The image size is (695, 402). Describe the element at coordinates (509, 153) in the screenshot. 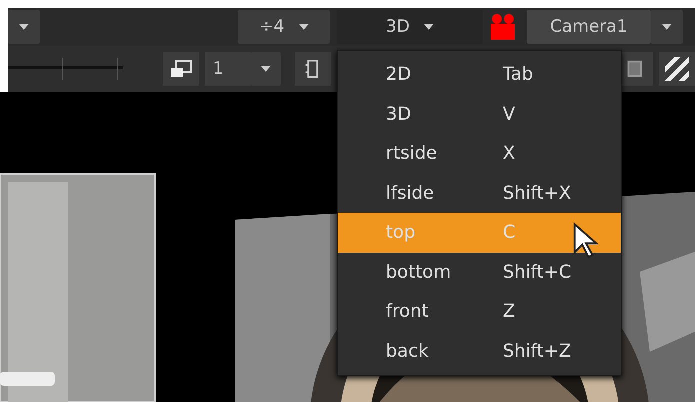

I see `shortcut-label: X` at that location.